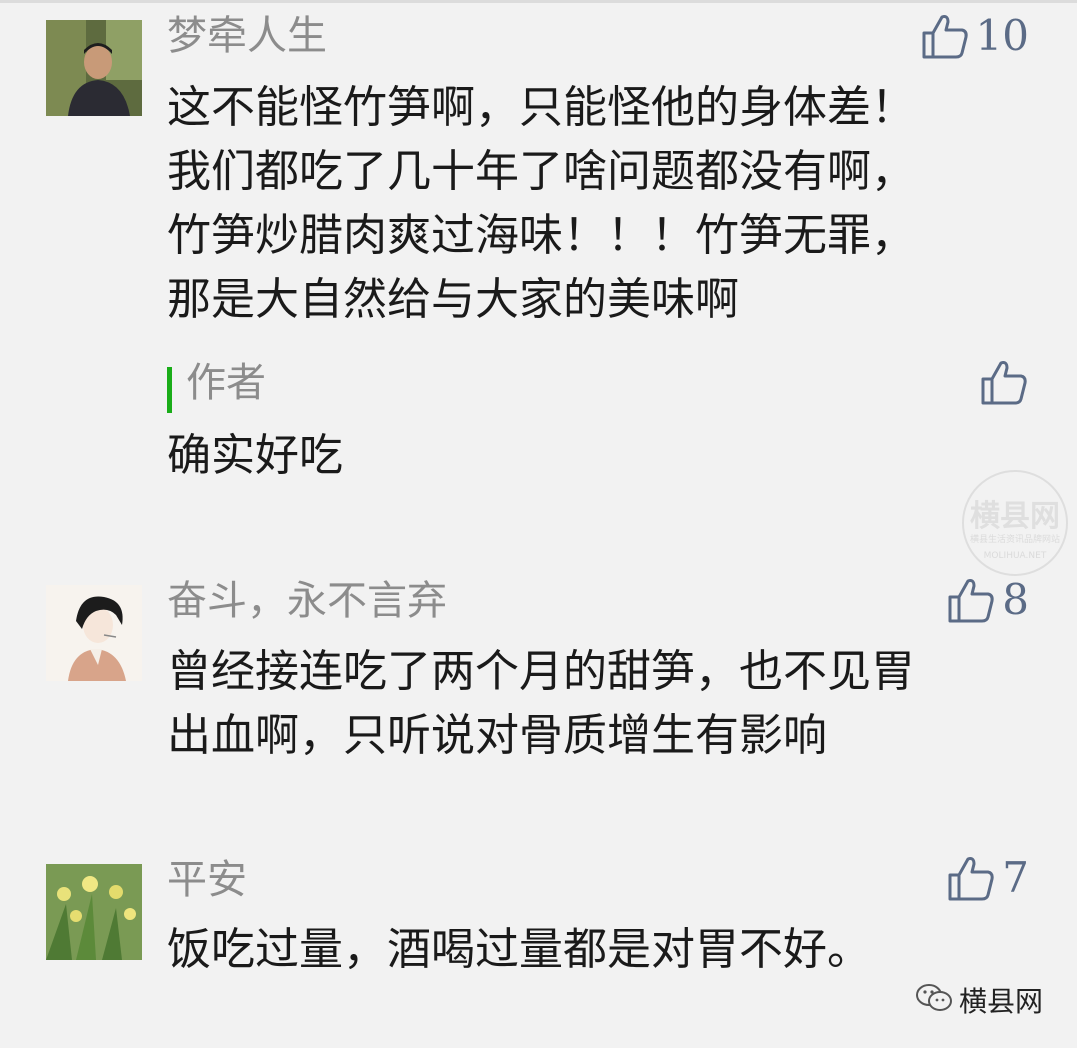 Image resolution: width=1077 pixels, height=1048 pixels. I want to click on content-line: 出血啊，只听说对骨质增生有影响, so click(497, 735).